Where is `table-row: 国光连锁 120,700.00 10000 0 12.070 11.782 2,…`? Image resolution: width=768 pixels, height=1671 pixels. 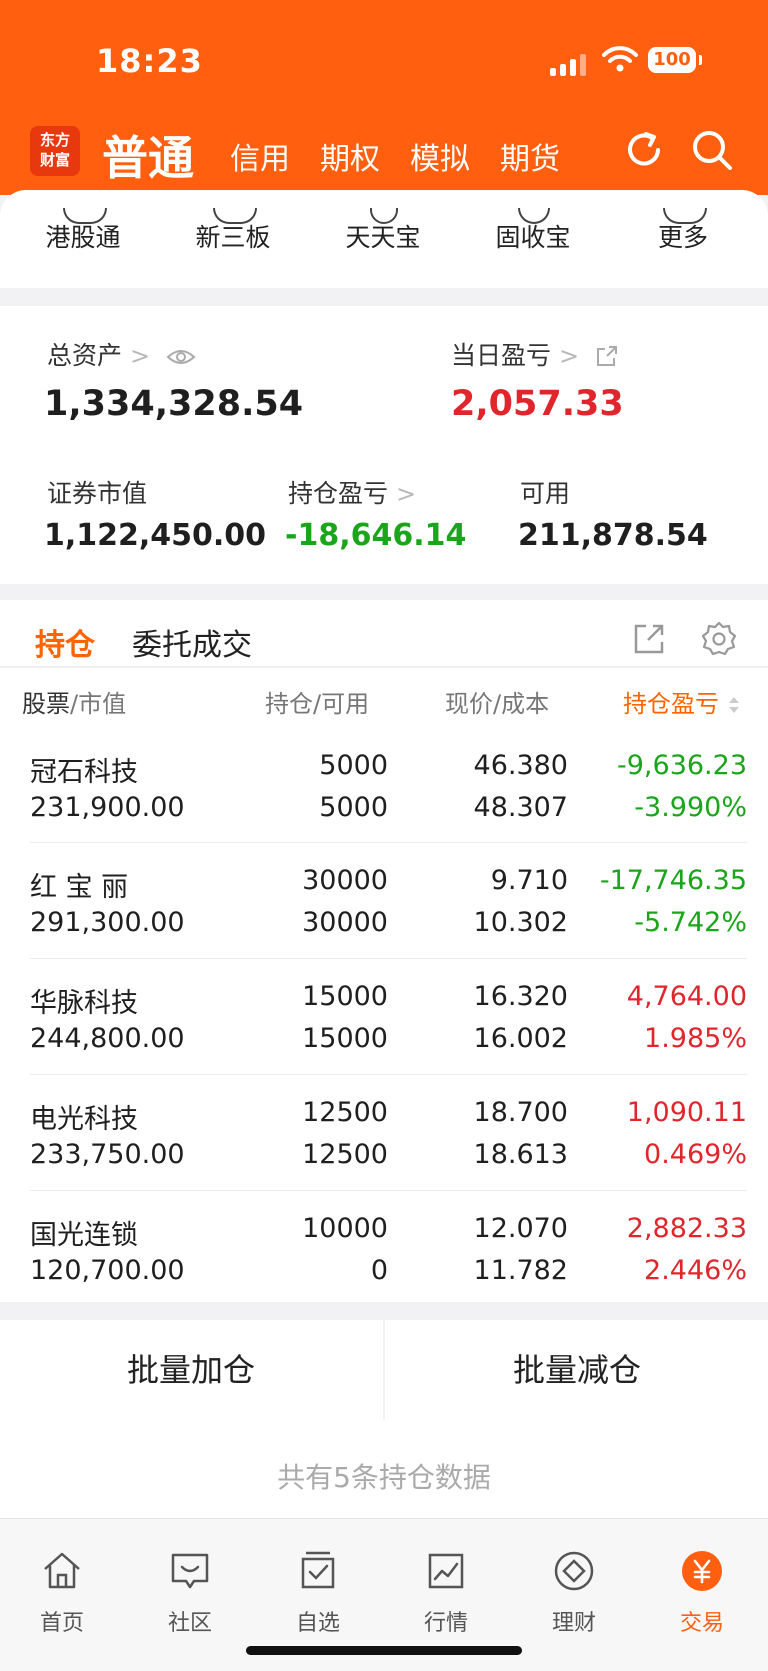 table-row: 国光连锁 120,700.00 10000 0 12.070 11.782 2,… is located at coordinates (384, 1252).